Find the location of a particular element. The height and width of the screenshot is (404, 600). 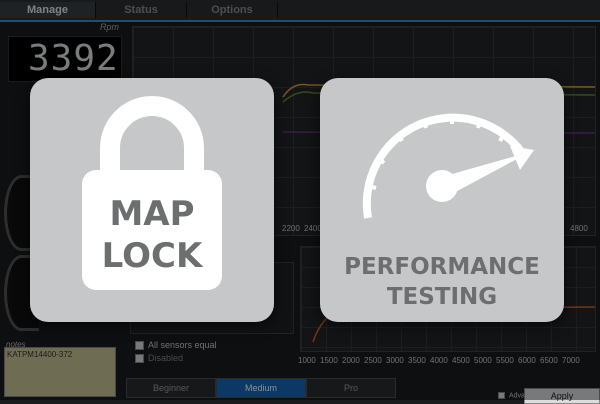

performance-line1: PERFORMANCE is located at coordinates (442, 267).